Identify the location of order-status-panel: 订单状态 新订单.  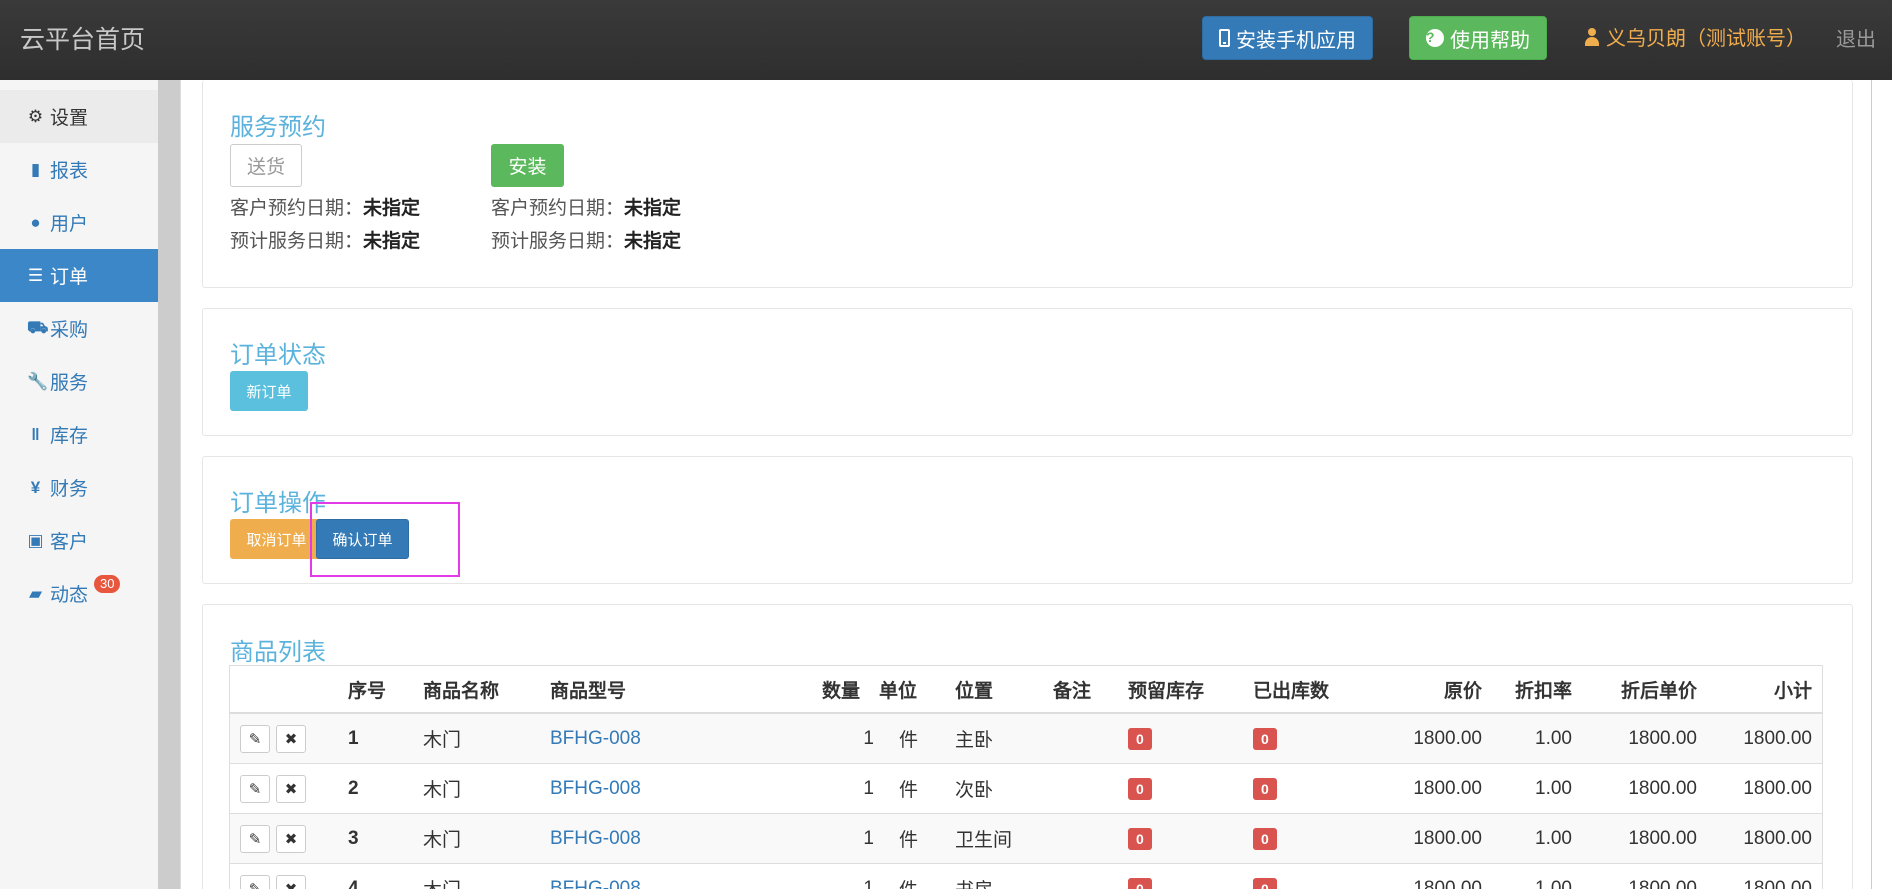
(1027, 372).